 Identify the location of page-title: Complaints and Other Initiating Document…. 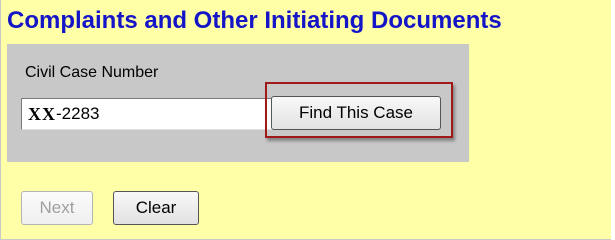
(254, 20).